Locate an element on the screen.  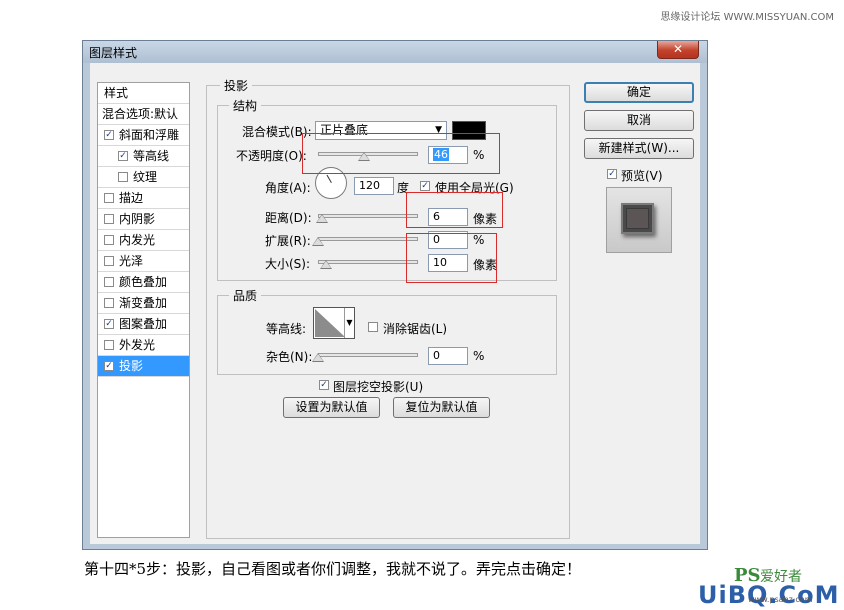
checkbox-inner-glow is located at coordinates (109, 239).